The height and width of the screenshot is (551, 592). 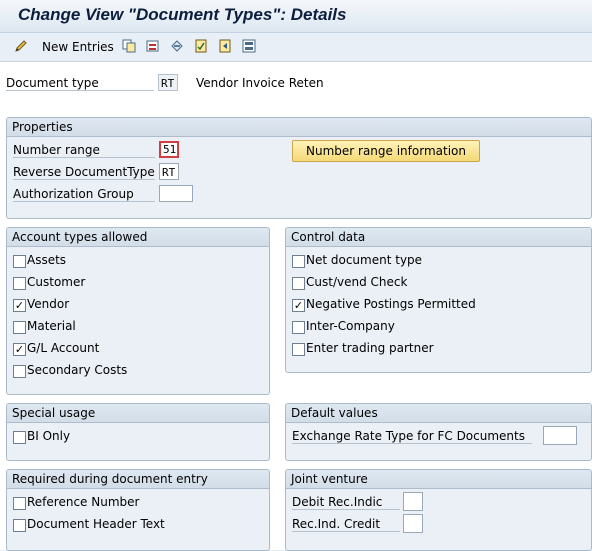 What do you see at coordinates (346, 502) in the screenshot?
I see `debit-rec-indic-label: Debit Rec.Indic` at bounding box center [346, 502].